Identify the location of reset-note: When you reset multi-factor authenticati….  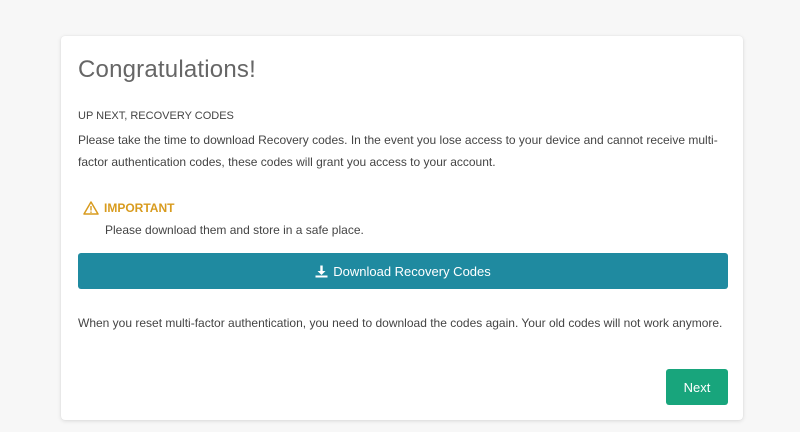
(400, 323).